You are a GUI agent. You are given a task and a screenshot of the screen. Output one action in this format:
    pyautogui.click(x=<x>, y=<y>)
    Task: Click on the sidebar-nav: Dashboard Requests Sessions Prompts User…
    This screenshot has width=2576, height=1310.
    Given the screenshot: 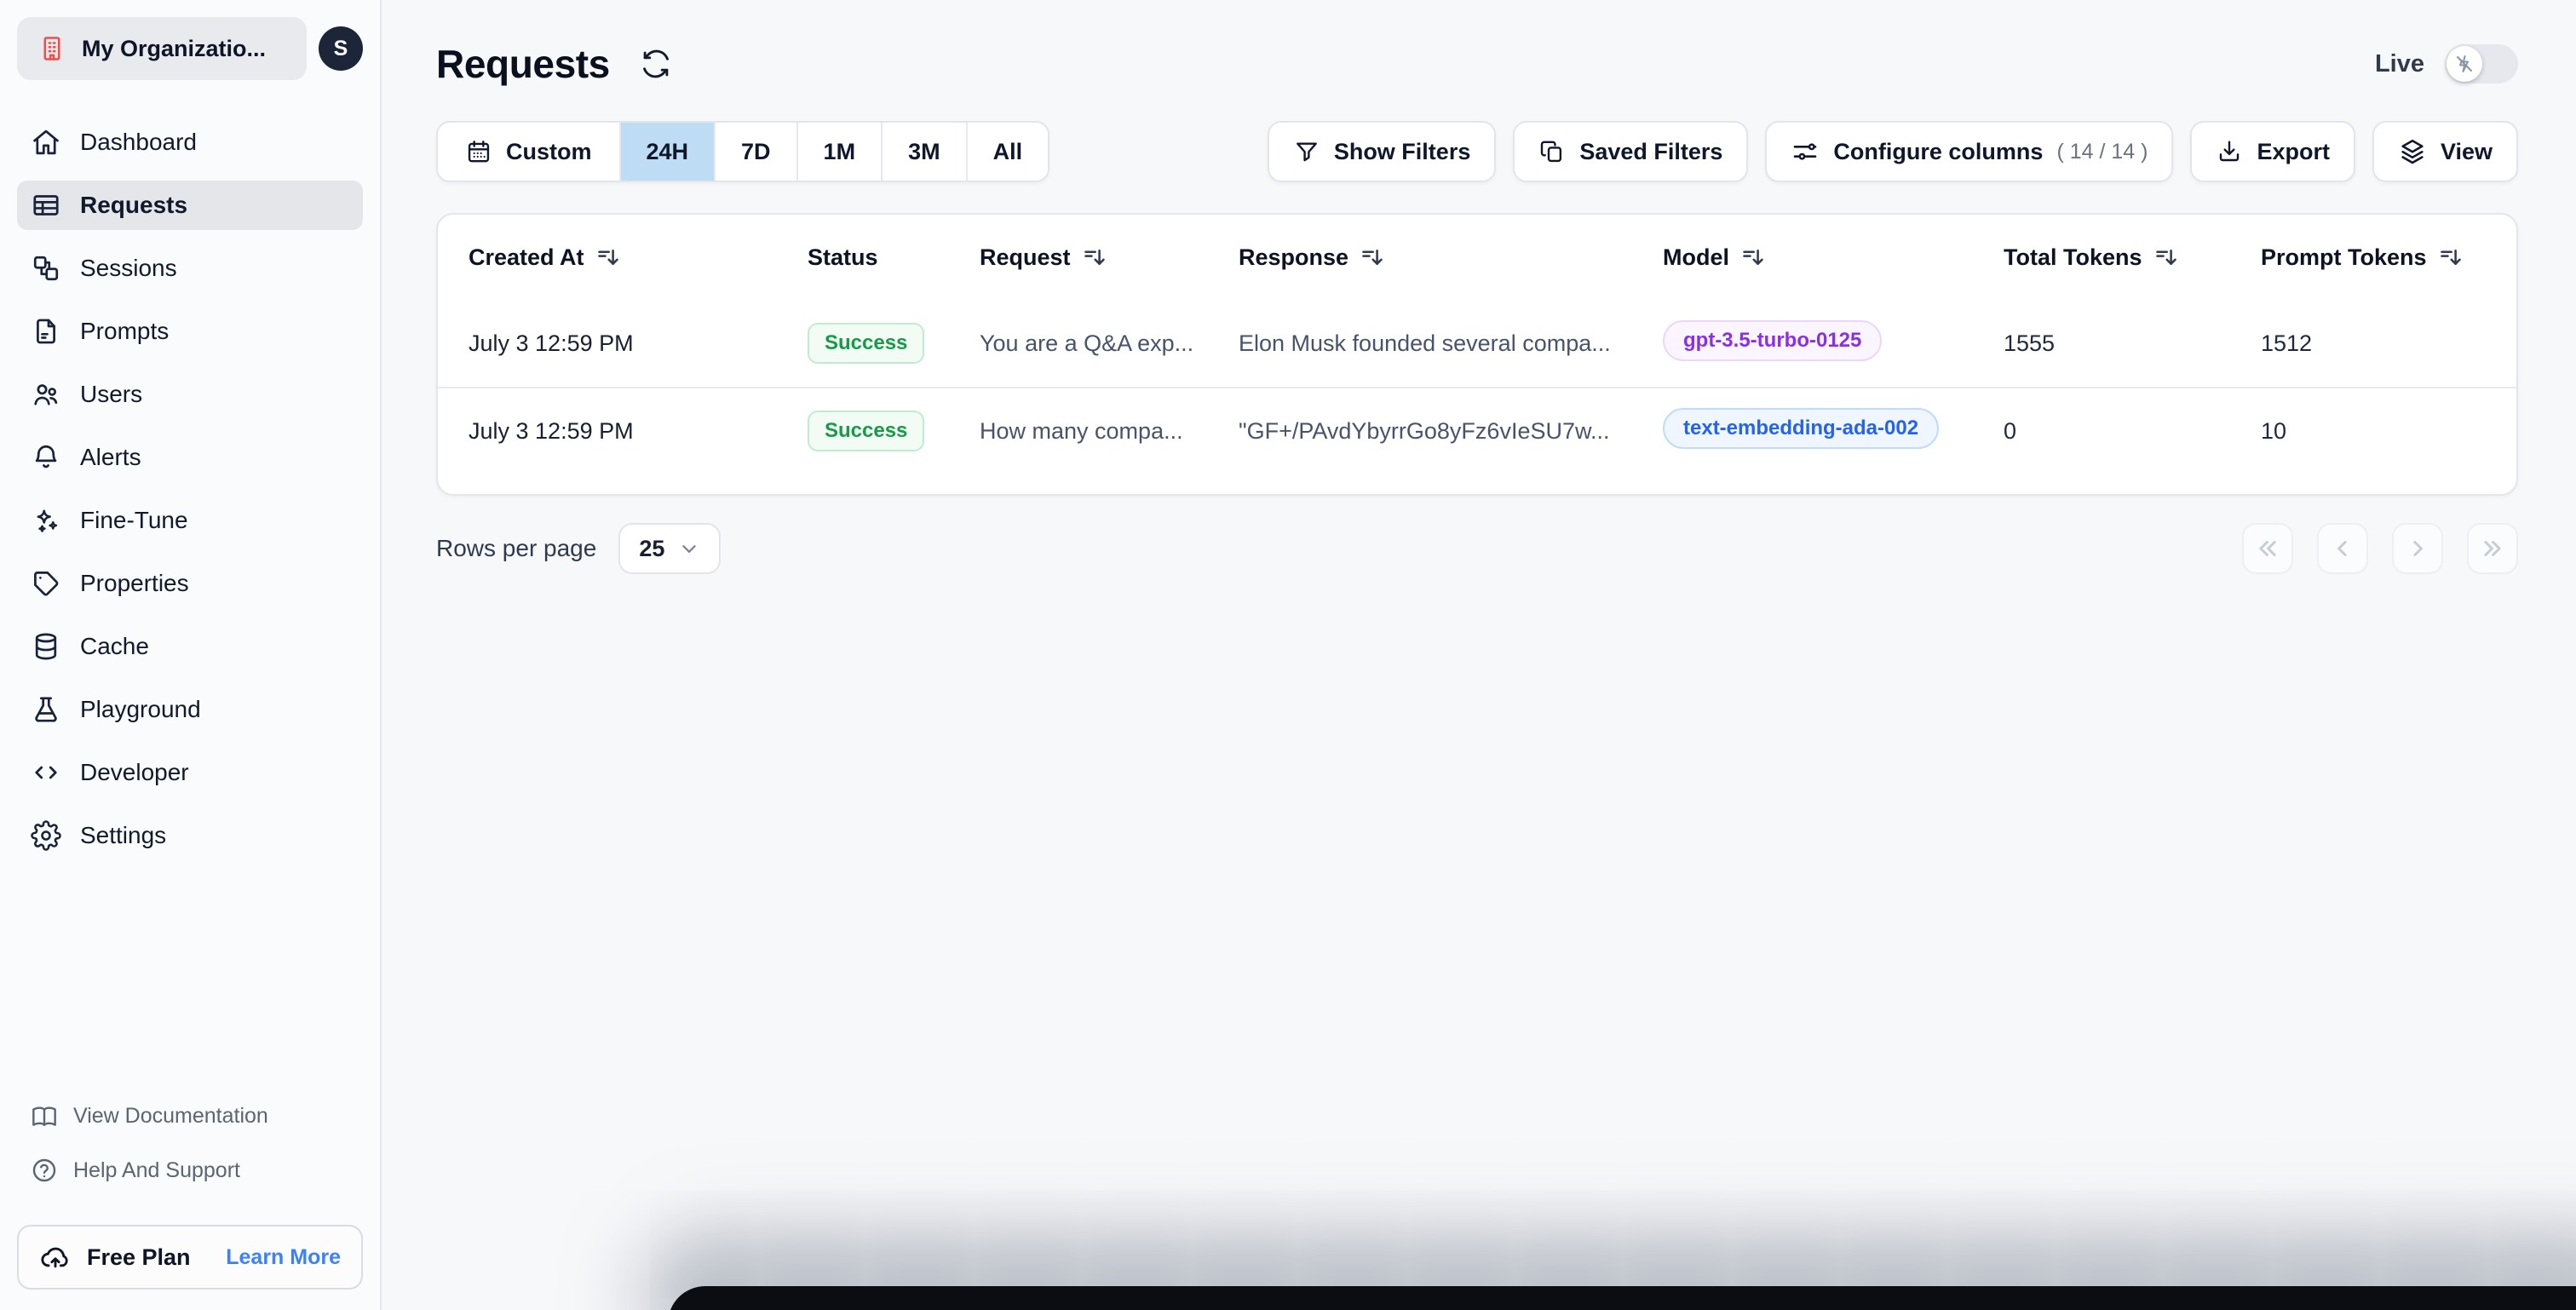 What is the action you would take?
    pyautogui.click(x=190, y=489)
    